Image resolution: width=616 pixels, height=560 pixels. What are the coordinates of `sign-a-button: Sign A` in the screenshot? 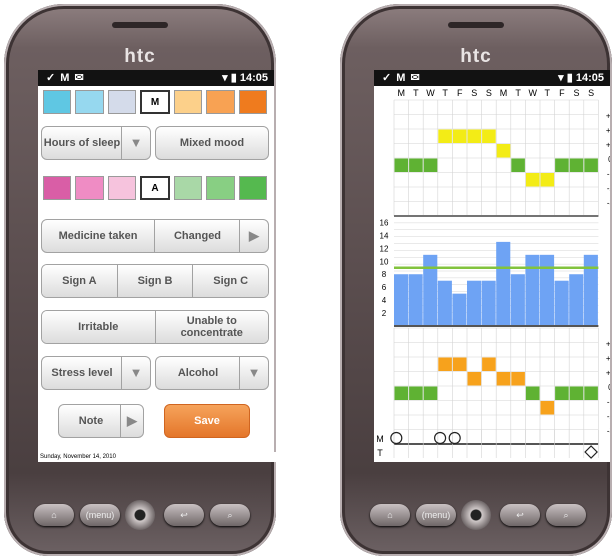 It's located at (80, 281).